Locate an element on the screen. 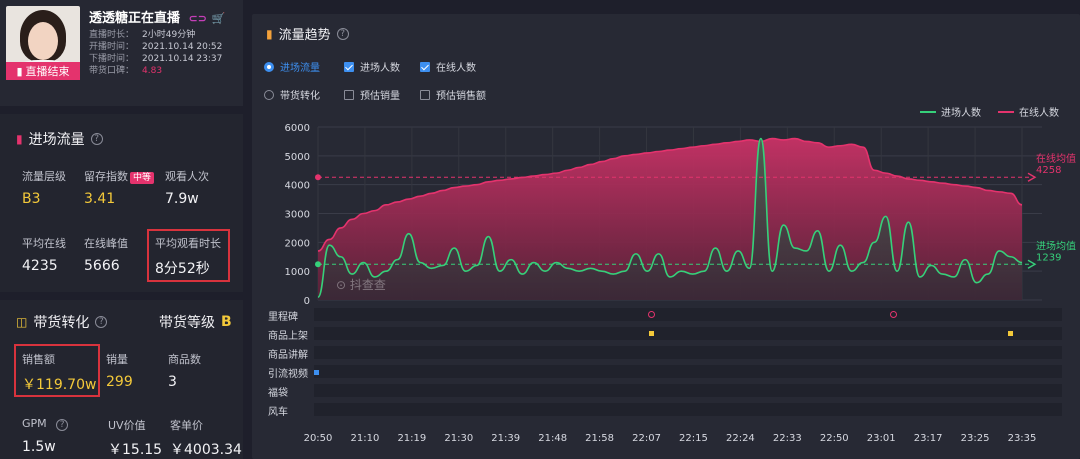  track-milestone is located at coordinates (688, 314).